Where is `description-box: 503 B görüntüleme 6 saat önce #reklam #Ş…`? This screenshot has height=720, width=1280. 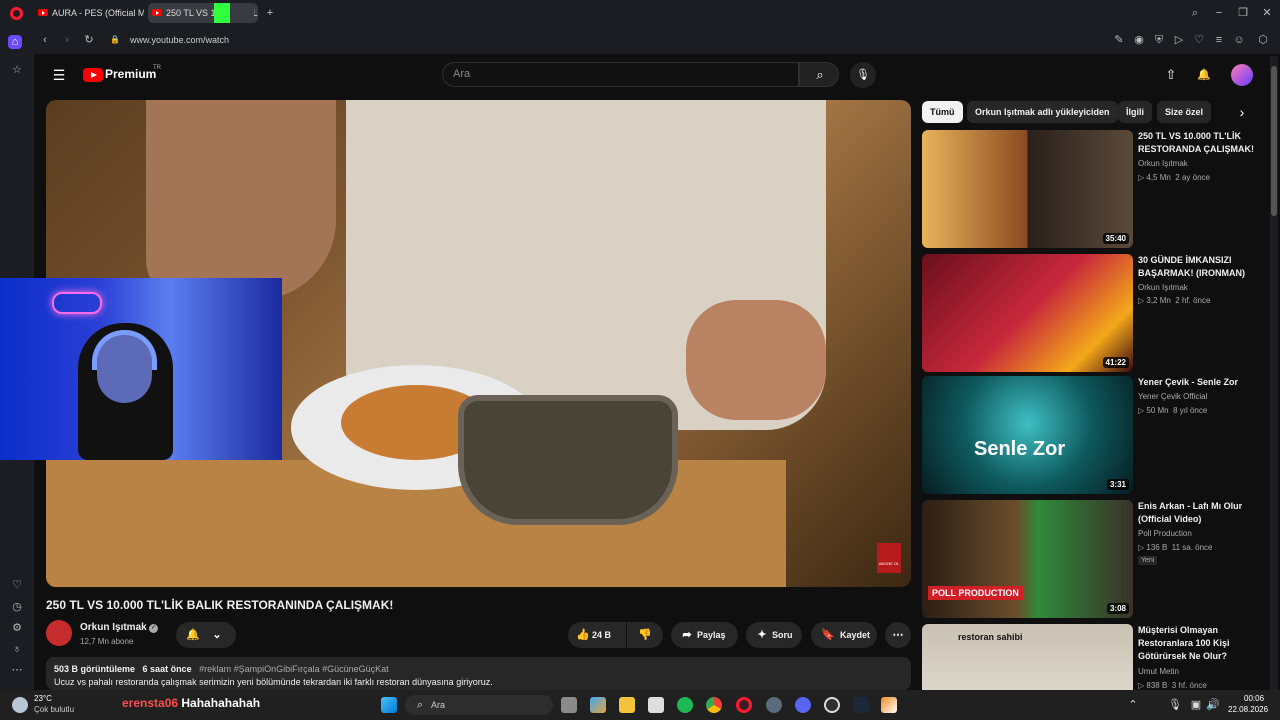 description-box: 503 B görüntüleme 6 saat önce #reklam #Ş… is located at coordinates (478, 673).